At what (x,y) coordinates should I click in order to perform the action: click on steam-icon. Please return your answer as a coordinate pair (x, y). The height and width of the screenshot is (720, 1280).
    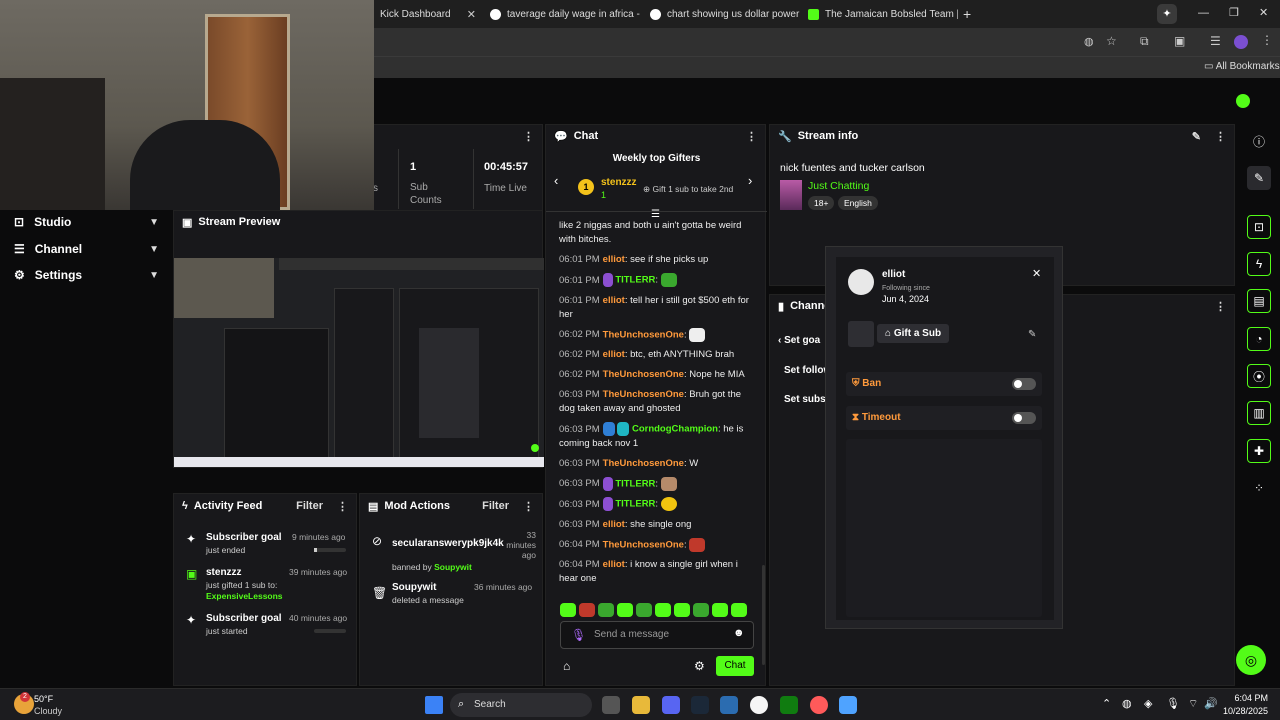
    Looking at the image, I should click on (700, 705).